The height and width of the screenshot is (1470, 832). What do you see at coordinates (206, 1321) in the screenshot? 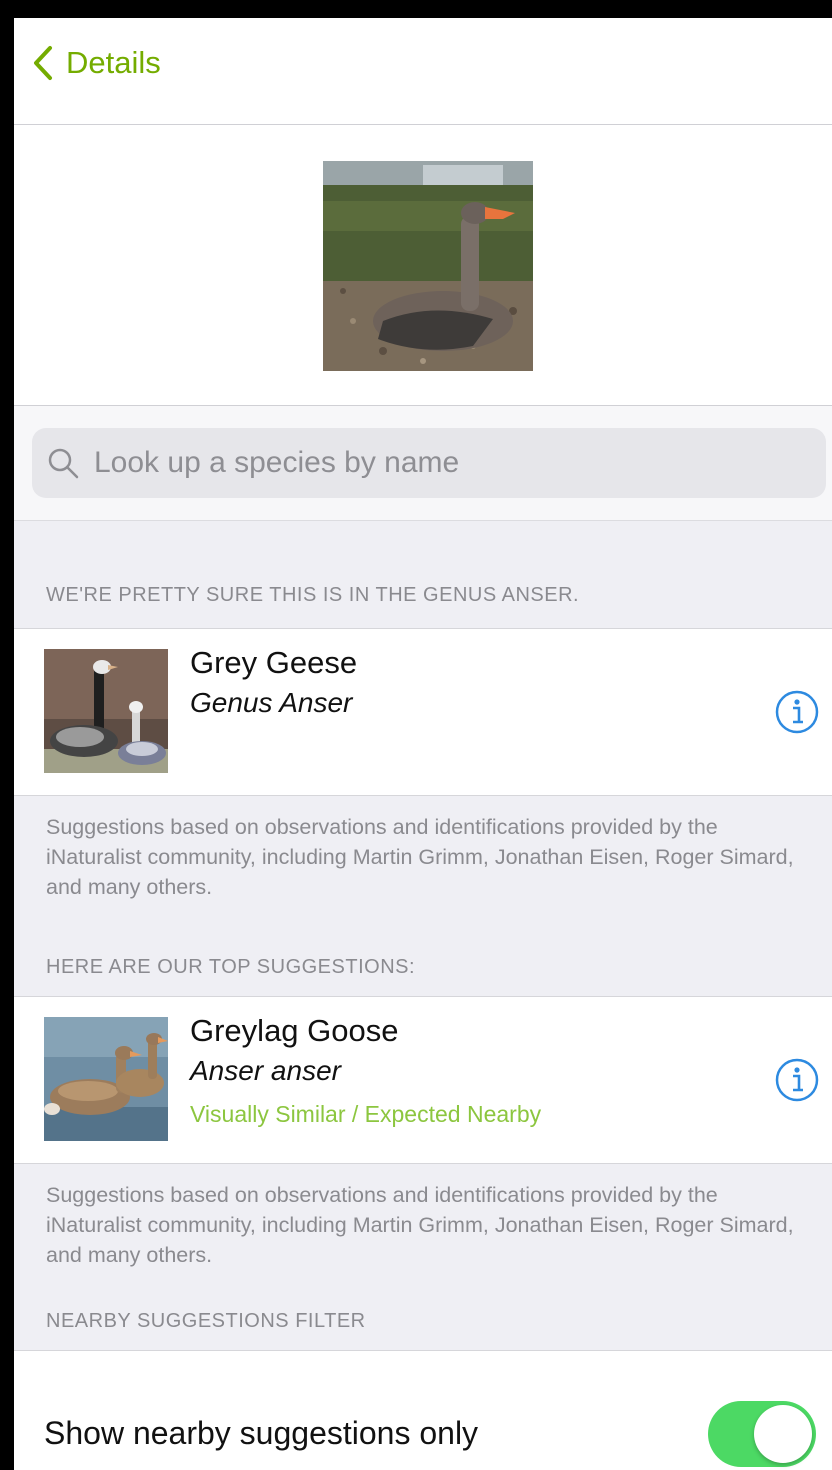
I see `filter-section-header: NEARBY SUGGESTIONS FILTER` at bounding box center [206, 1321].